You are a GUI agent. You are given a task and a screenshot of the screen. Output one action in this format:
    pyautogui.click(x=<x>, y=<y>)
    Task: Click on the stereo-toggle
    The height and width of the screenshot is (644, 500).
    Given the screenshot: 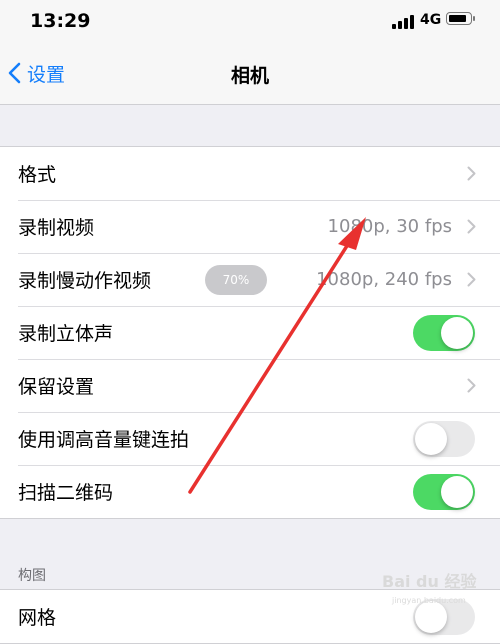 What is the action you would take?
    pyautogui.click(x=444, y=332)
    